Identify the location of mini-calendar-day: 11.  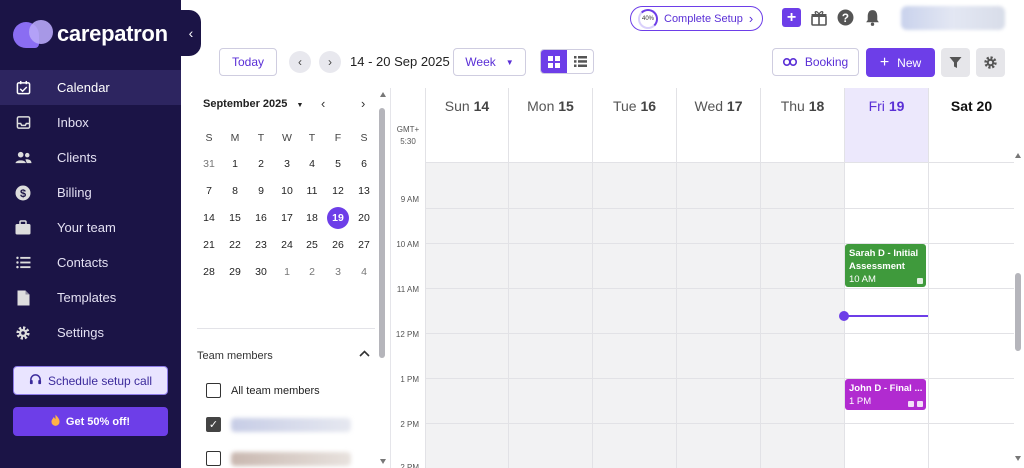
(312, 191).